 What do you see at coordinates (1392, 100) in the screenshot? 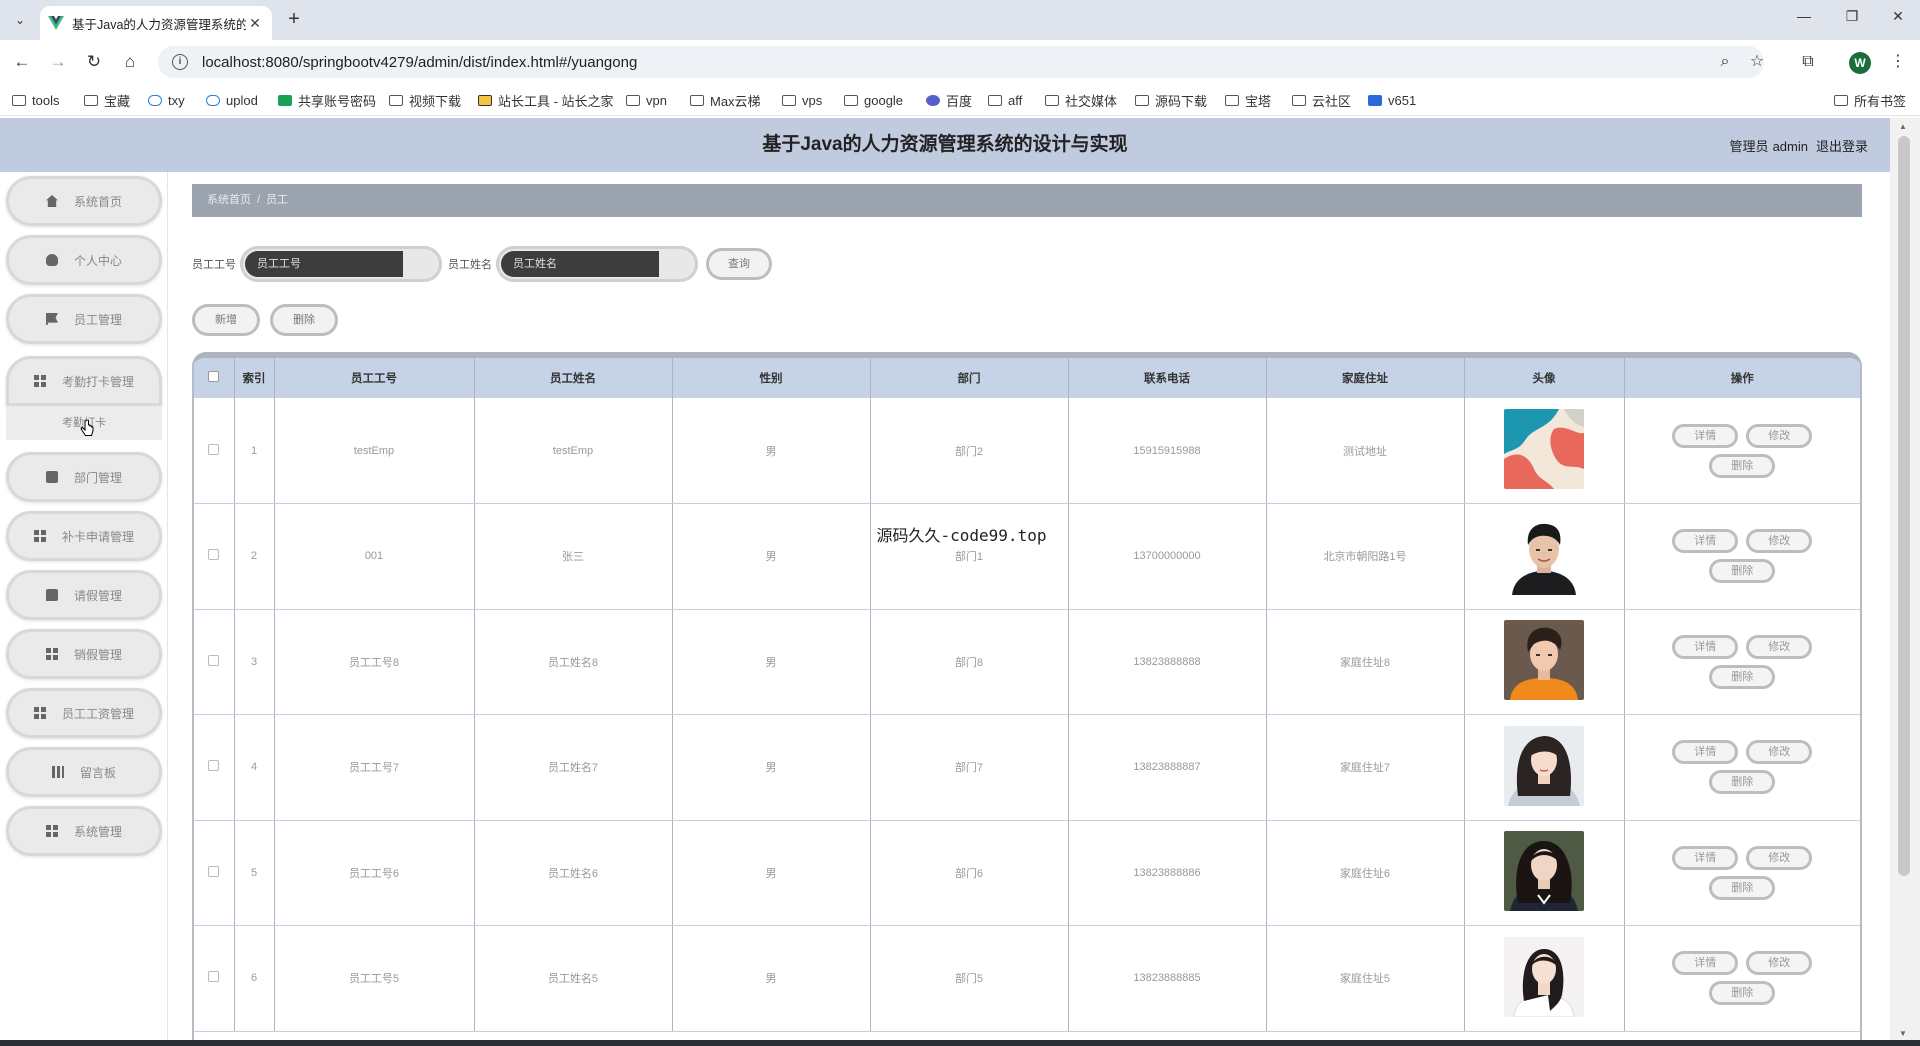
I see `bookmark-v651: v651` at bounding box center [1392, 100].